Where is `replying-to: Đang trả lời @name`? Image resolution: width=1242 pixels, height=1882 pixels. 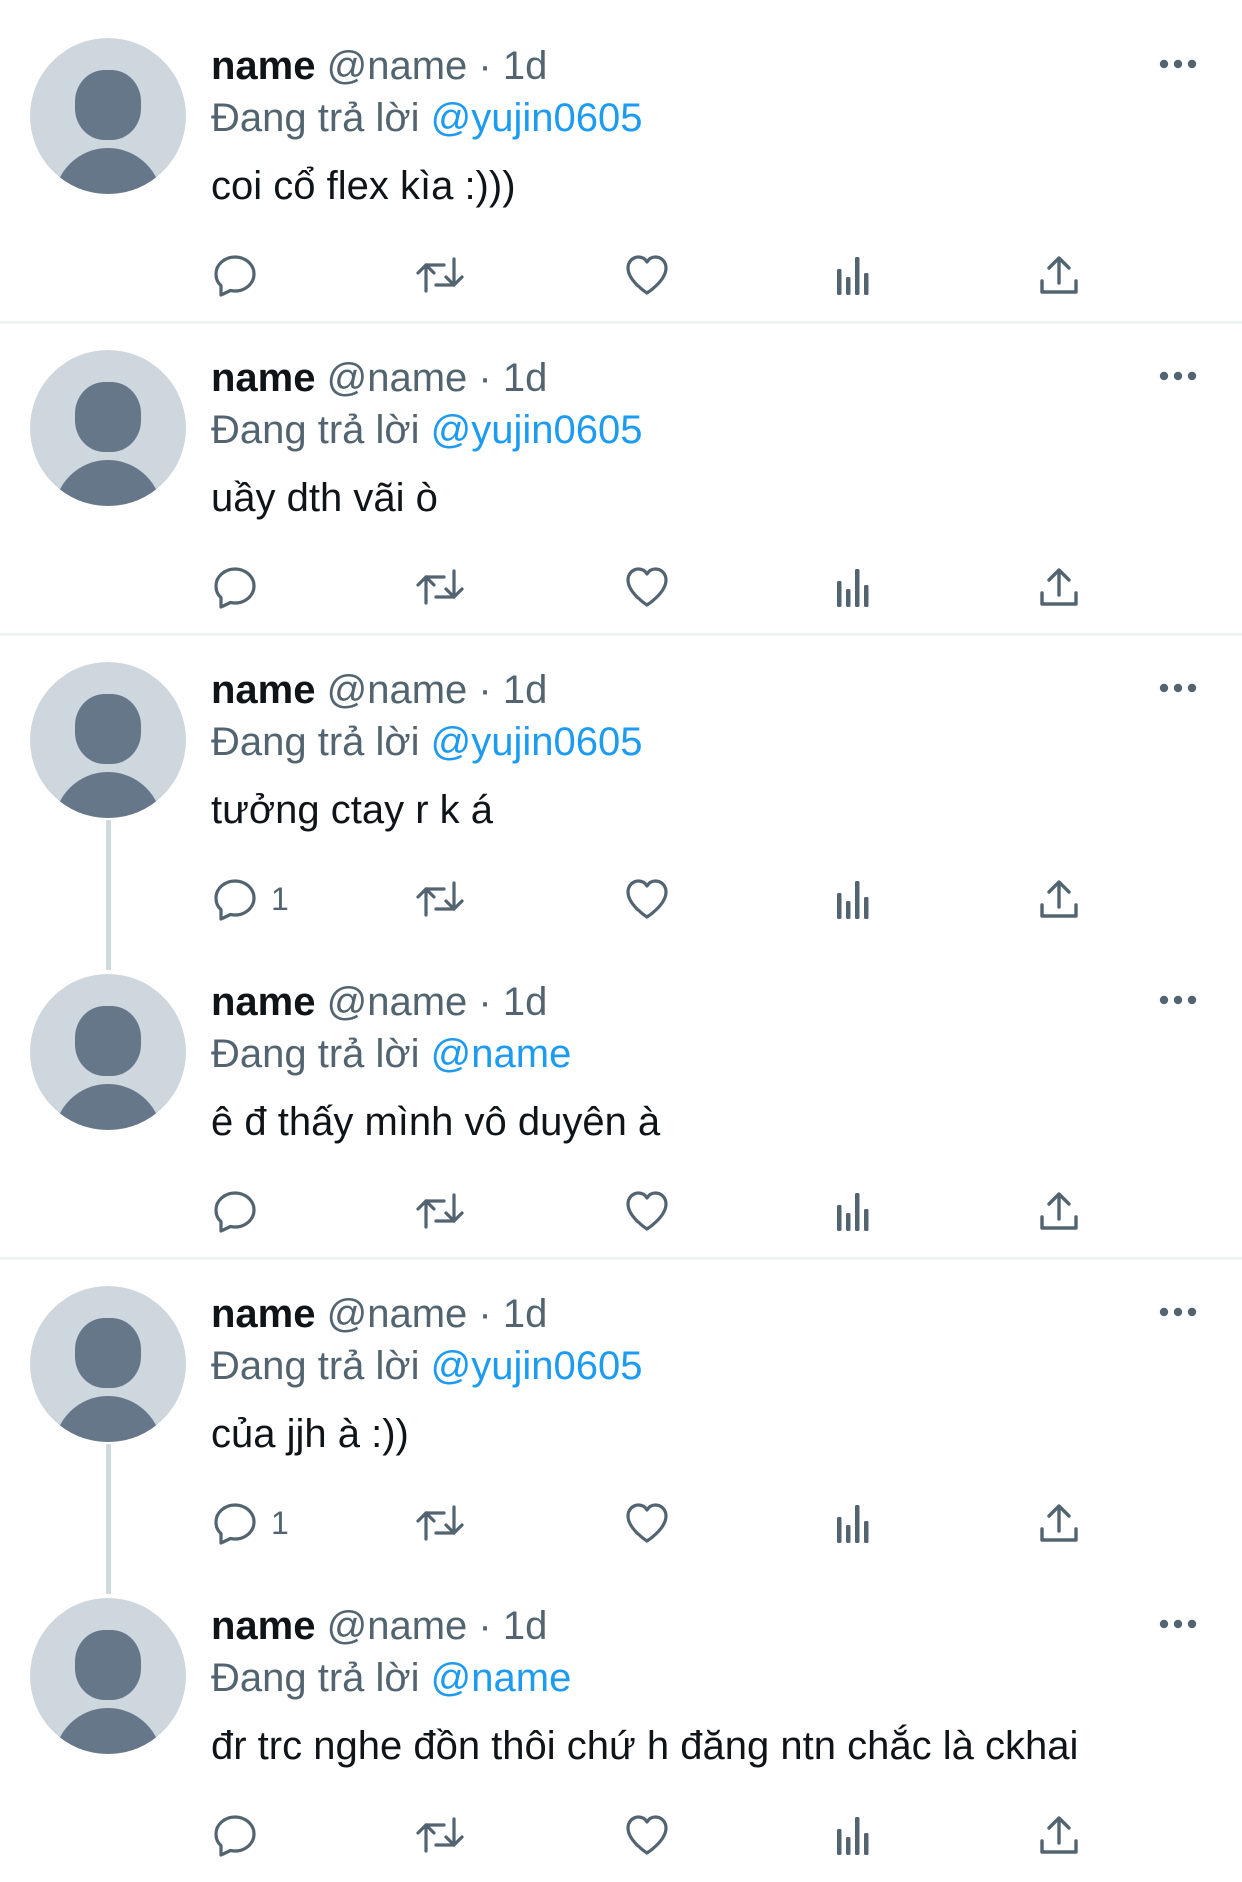 replying-to: Đang trả lời @name is located at coordinates (391, 1678).